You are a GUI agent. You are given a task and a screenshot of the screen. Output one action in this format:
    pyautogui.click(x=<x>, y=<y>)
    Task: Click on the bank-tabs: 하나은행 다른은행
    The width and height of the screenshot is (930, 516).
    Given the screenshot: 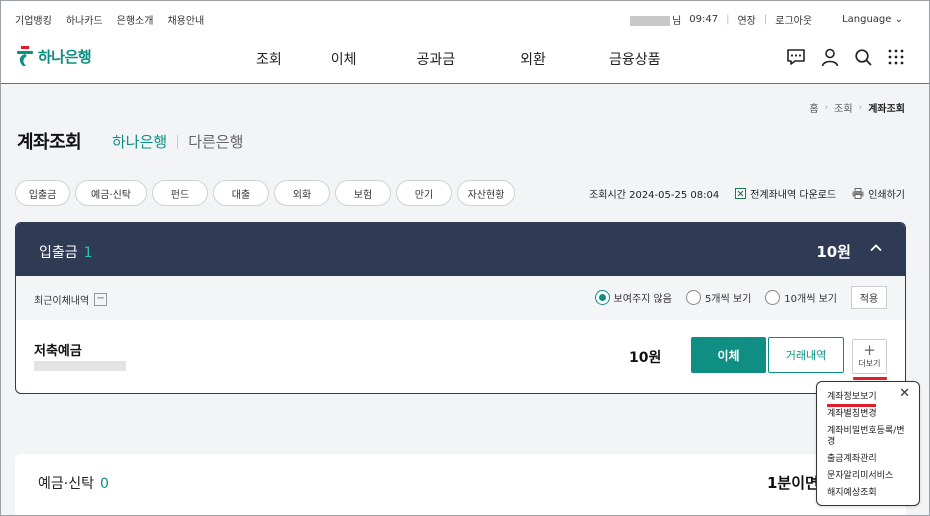 What is the action you would take?
    pyautogui.click(x=177, y=141)
    